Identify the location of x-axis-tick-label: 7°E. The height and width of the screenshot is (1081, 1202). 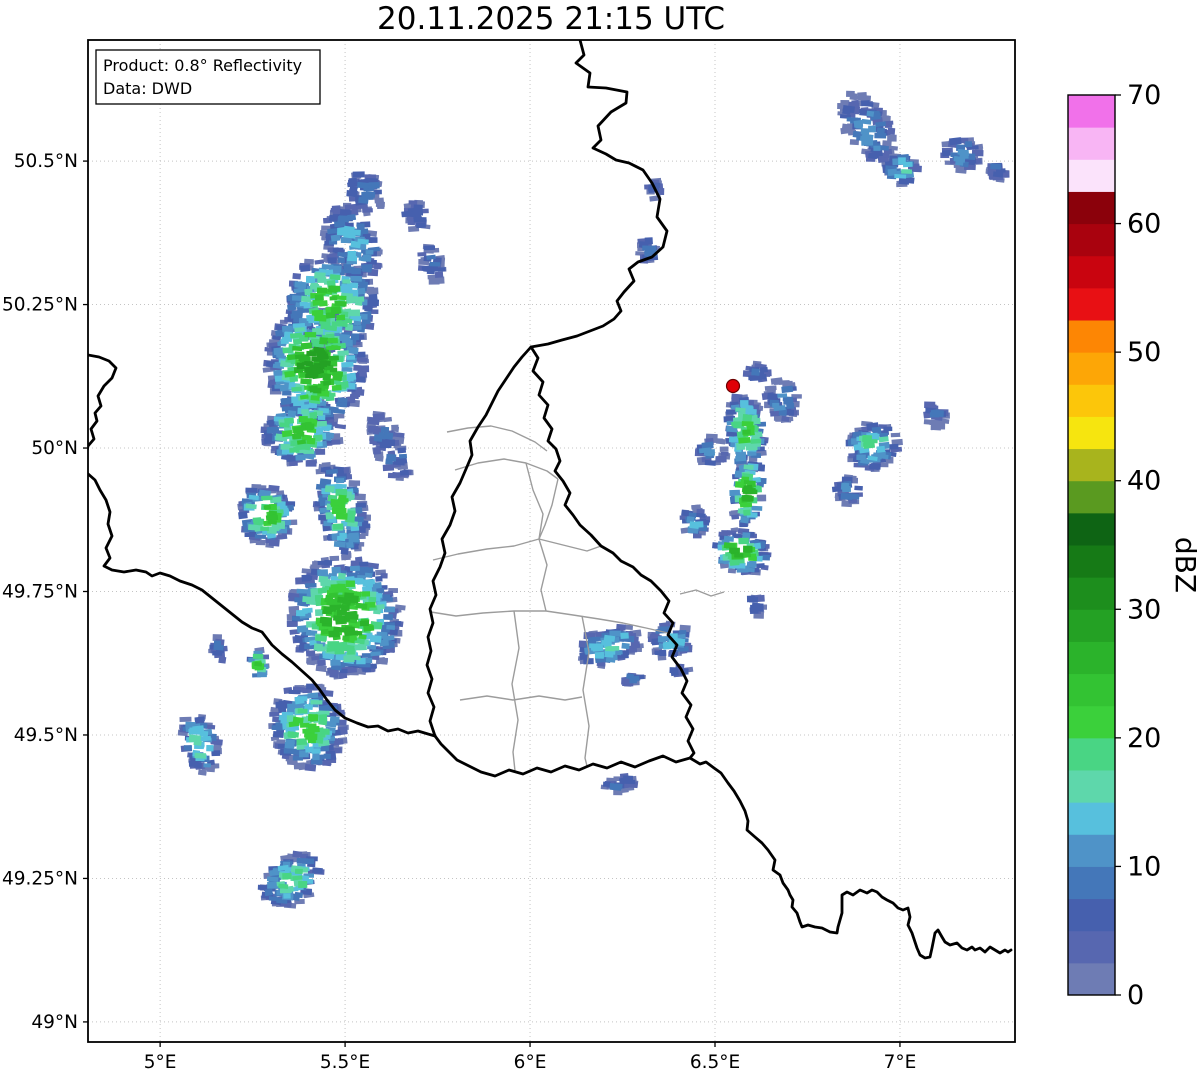
(900, 1062).